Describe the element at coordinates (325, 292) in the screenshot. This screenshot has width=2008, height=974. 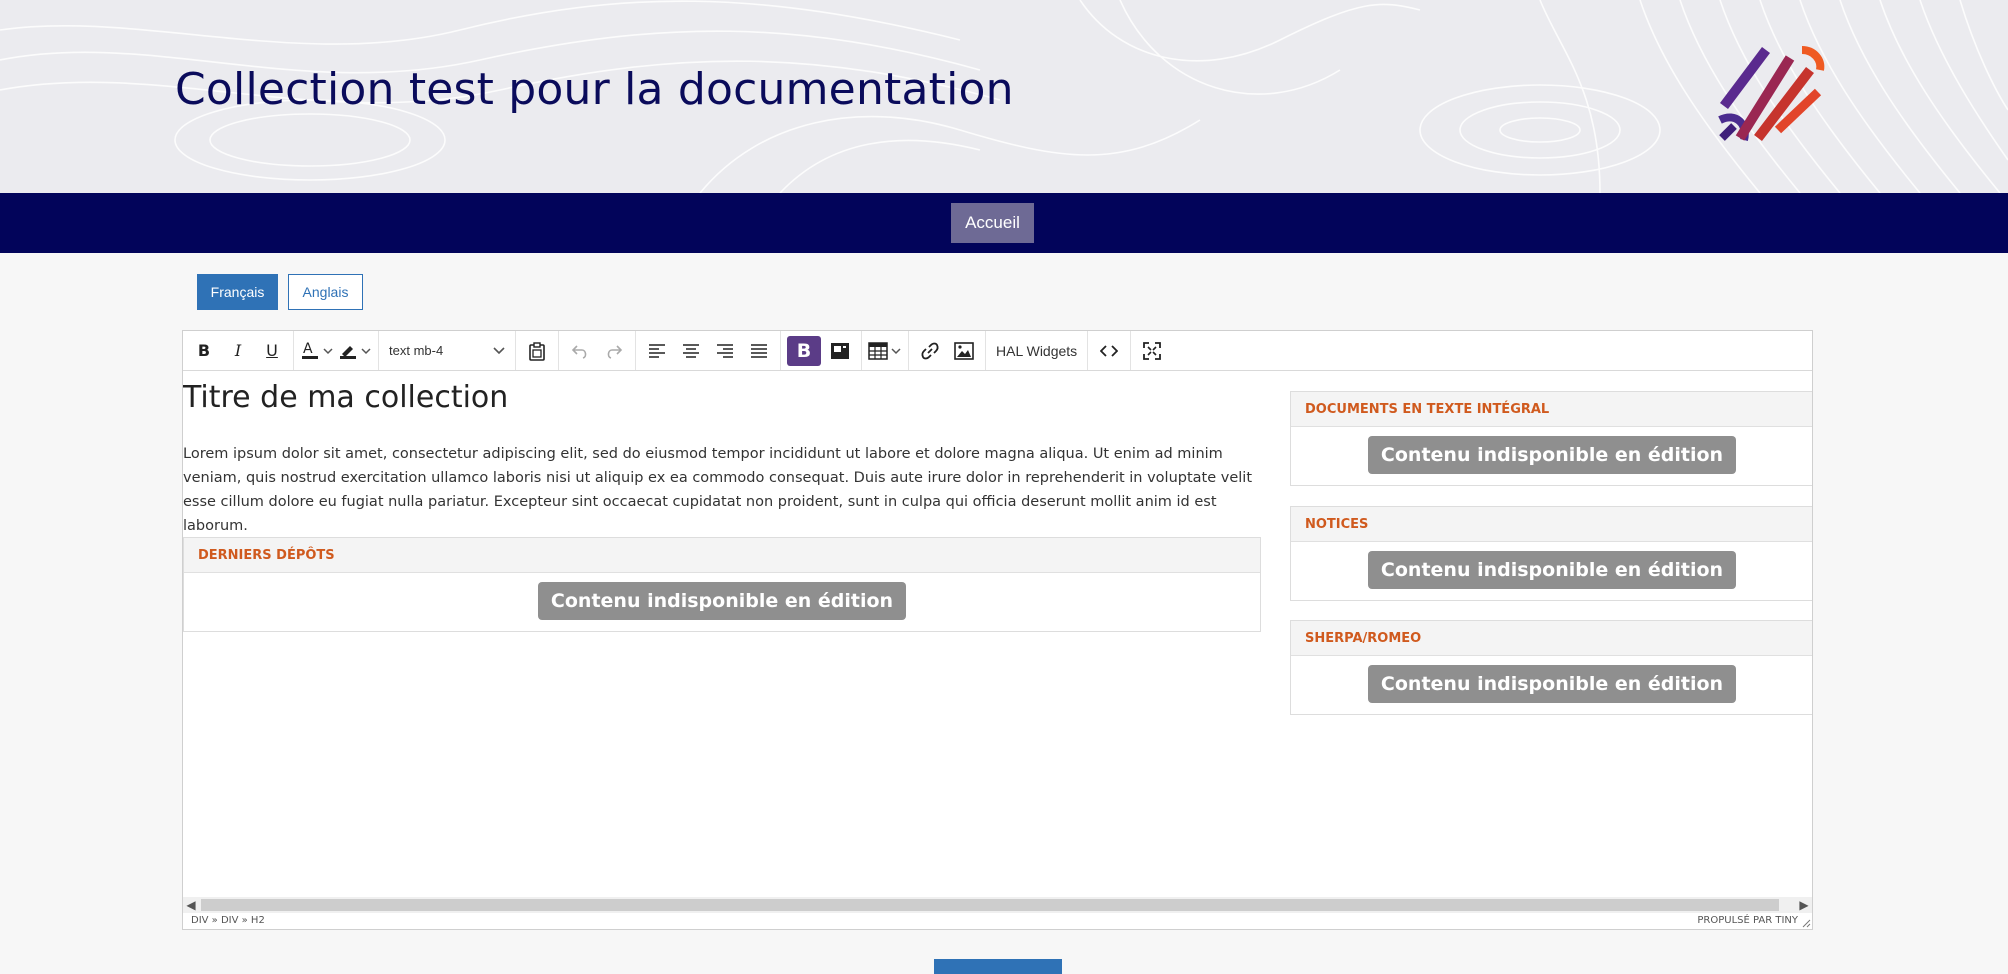
I see `lang-english-button: Anglais` at that location.